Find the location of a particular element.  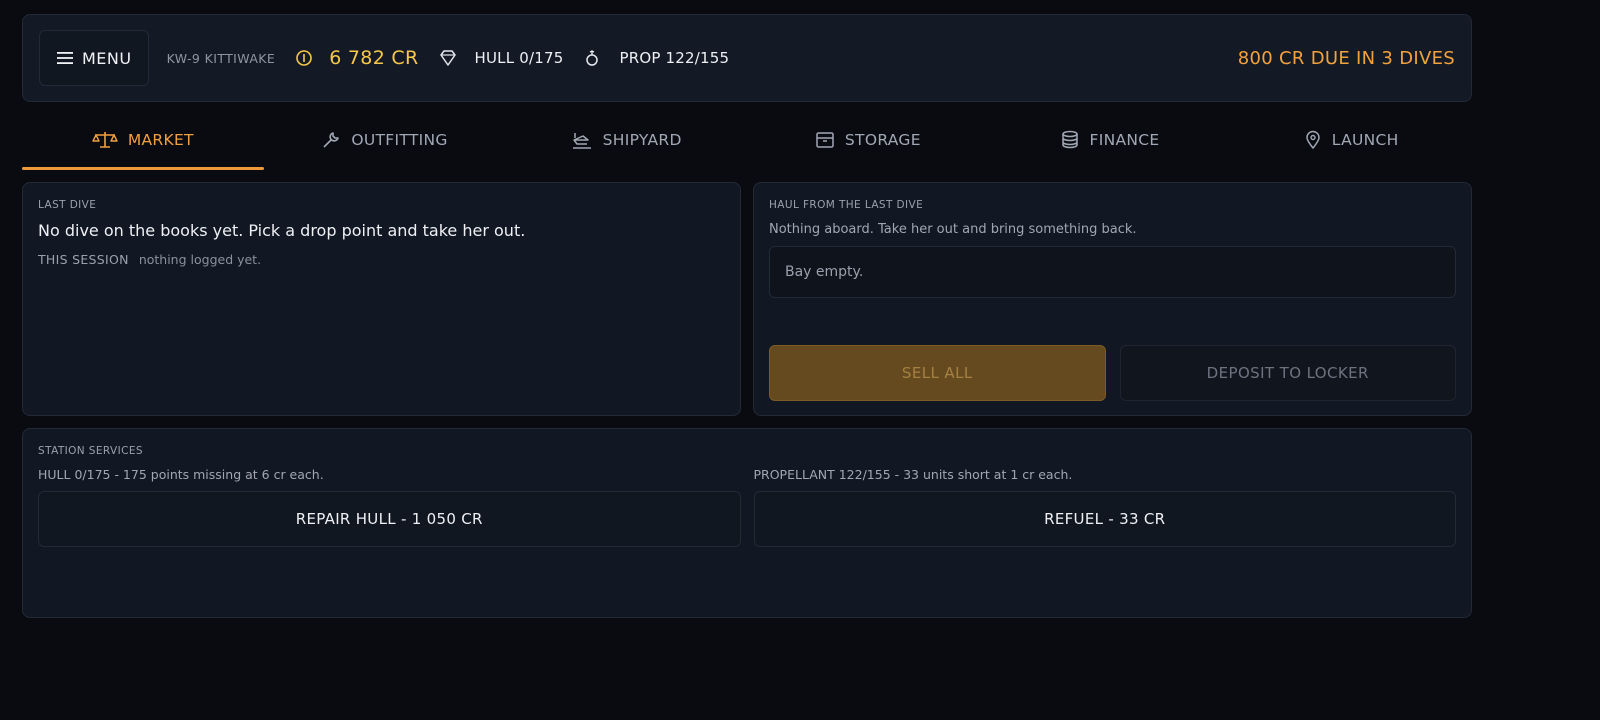

prop-stat: PROP 122/155 is located at coordinates (656, 58).